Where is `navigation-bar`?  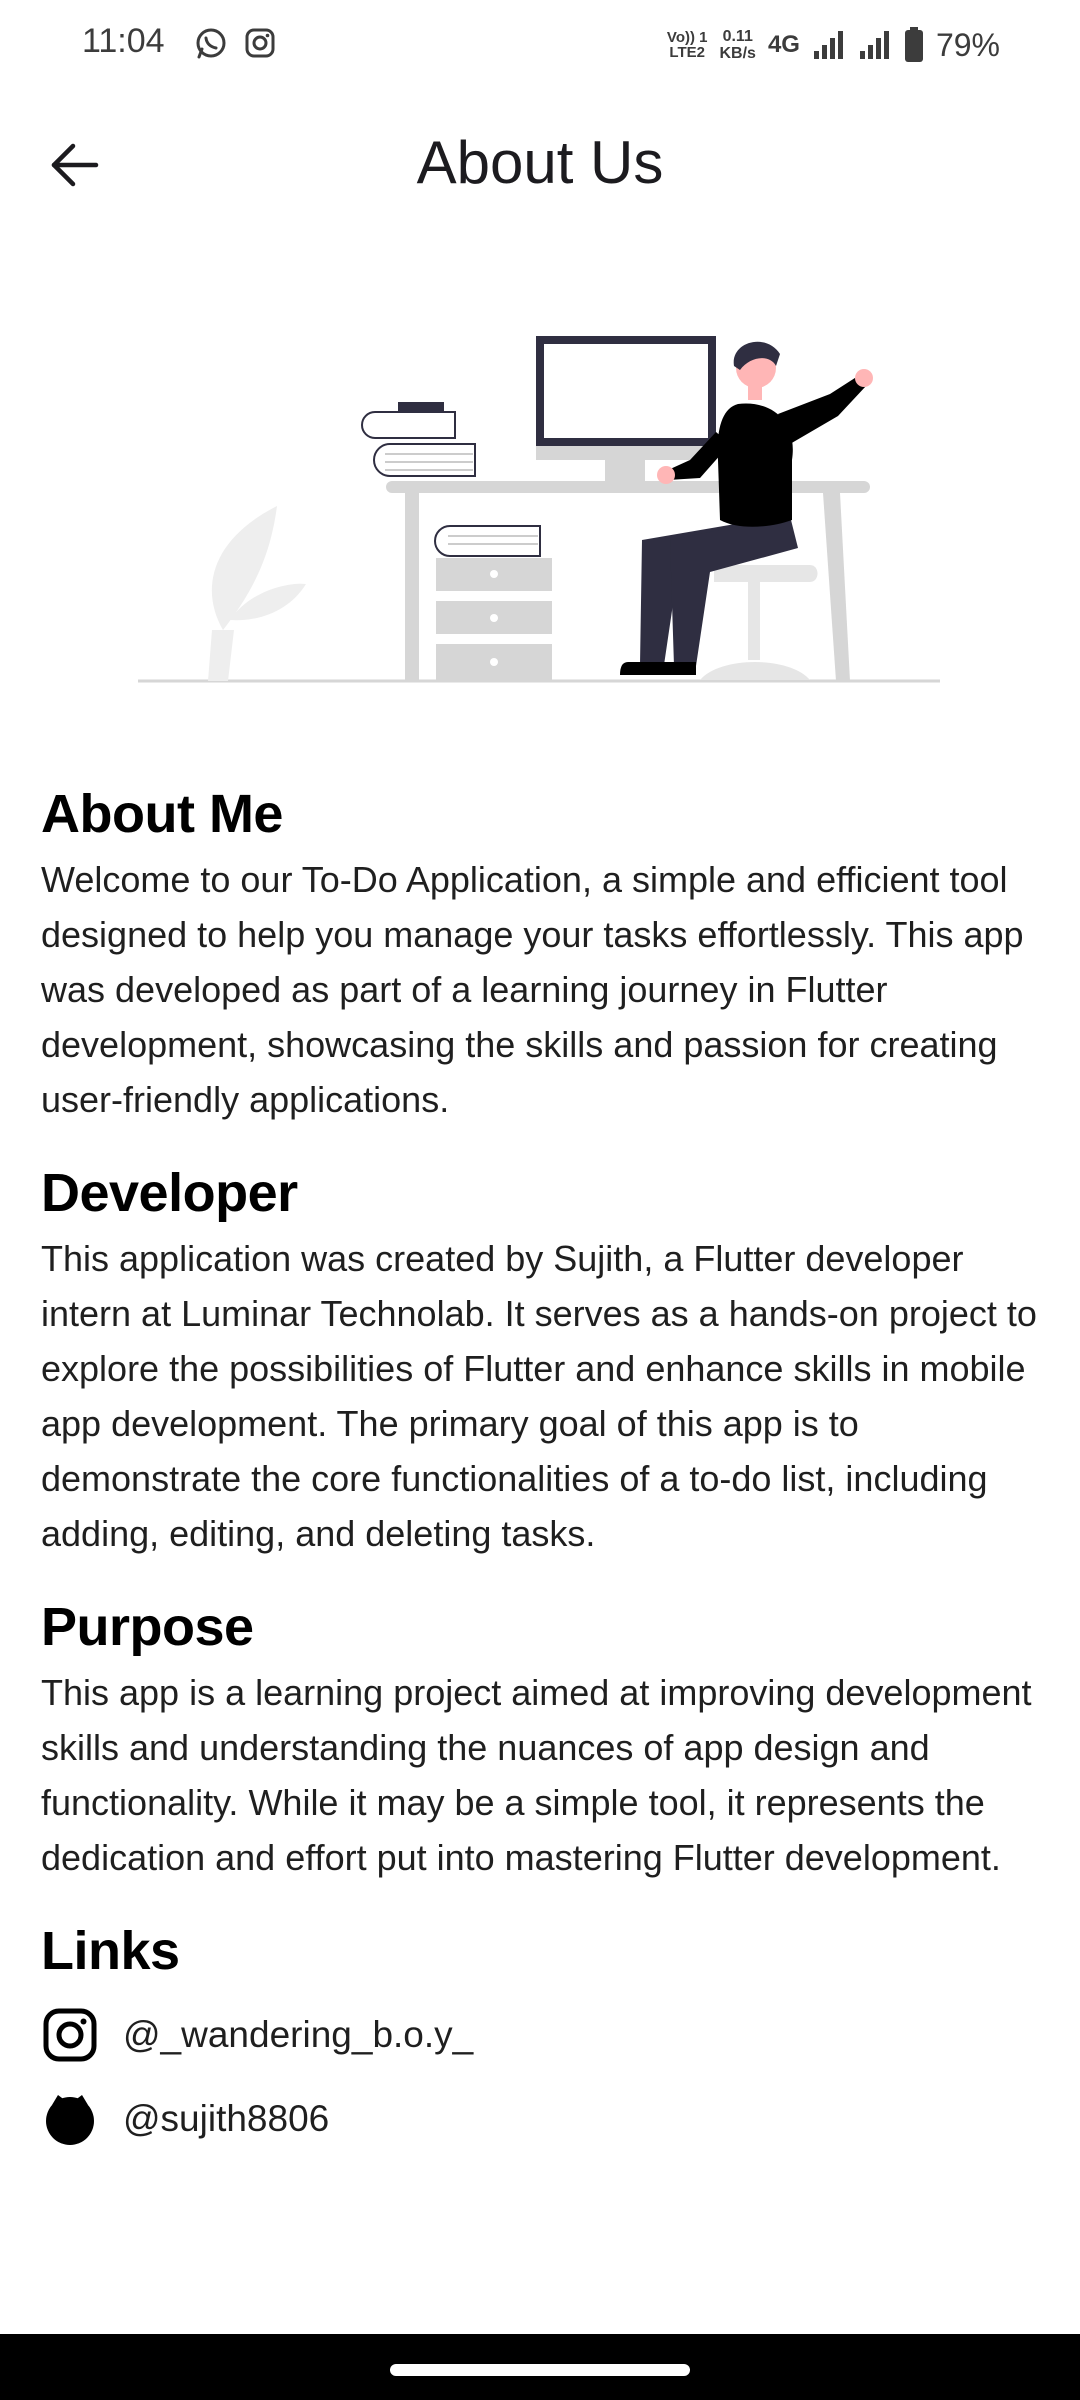
navigation-bar is located at coordinates (540, 2367).